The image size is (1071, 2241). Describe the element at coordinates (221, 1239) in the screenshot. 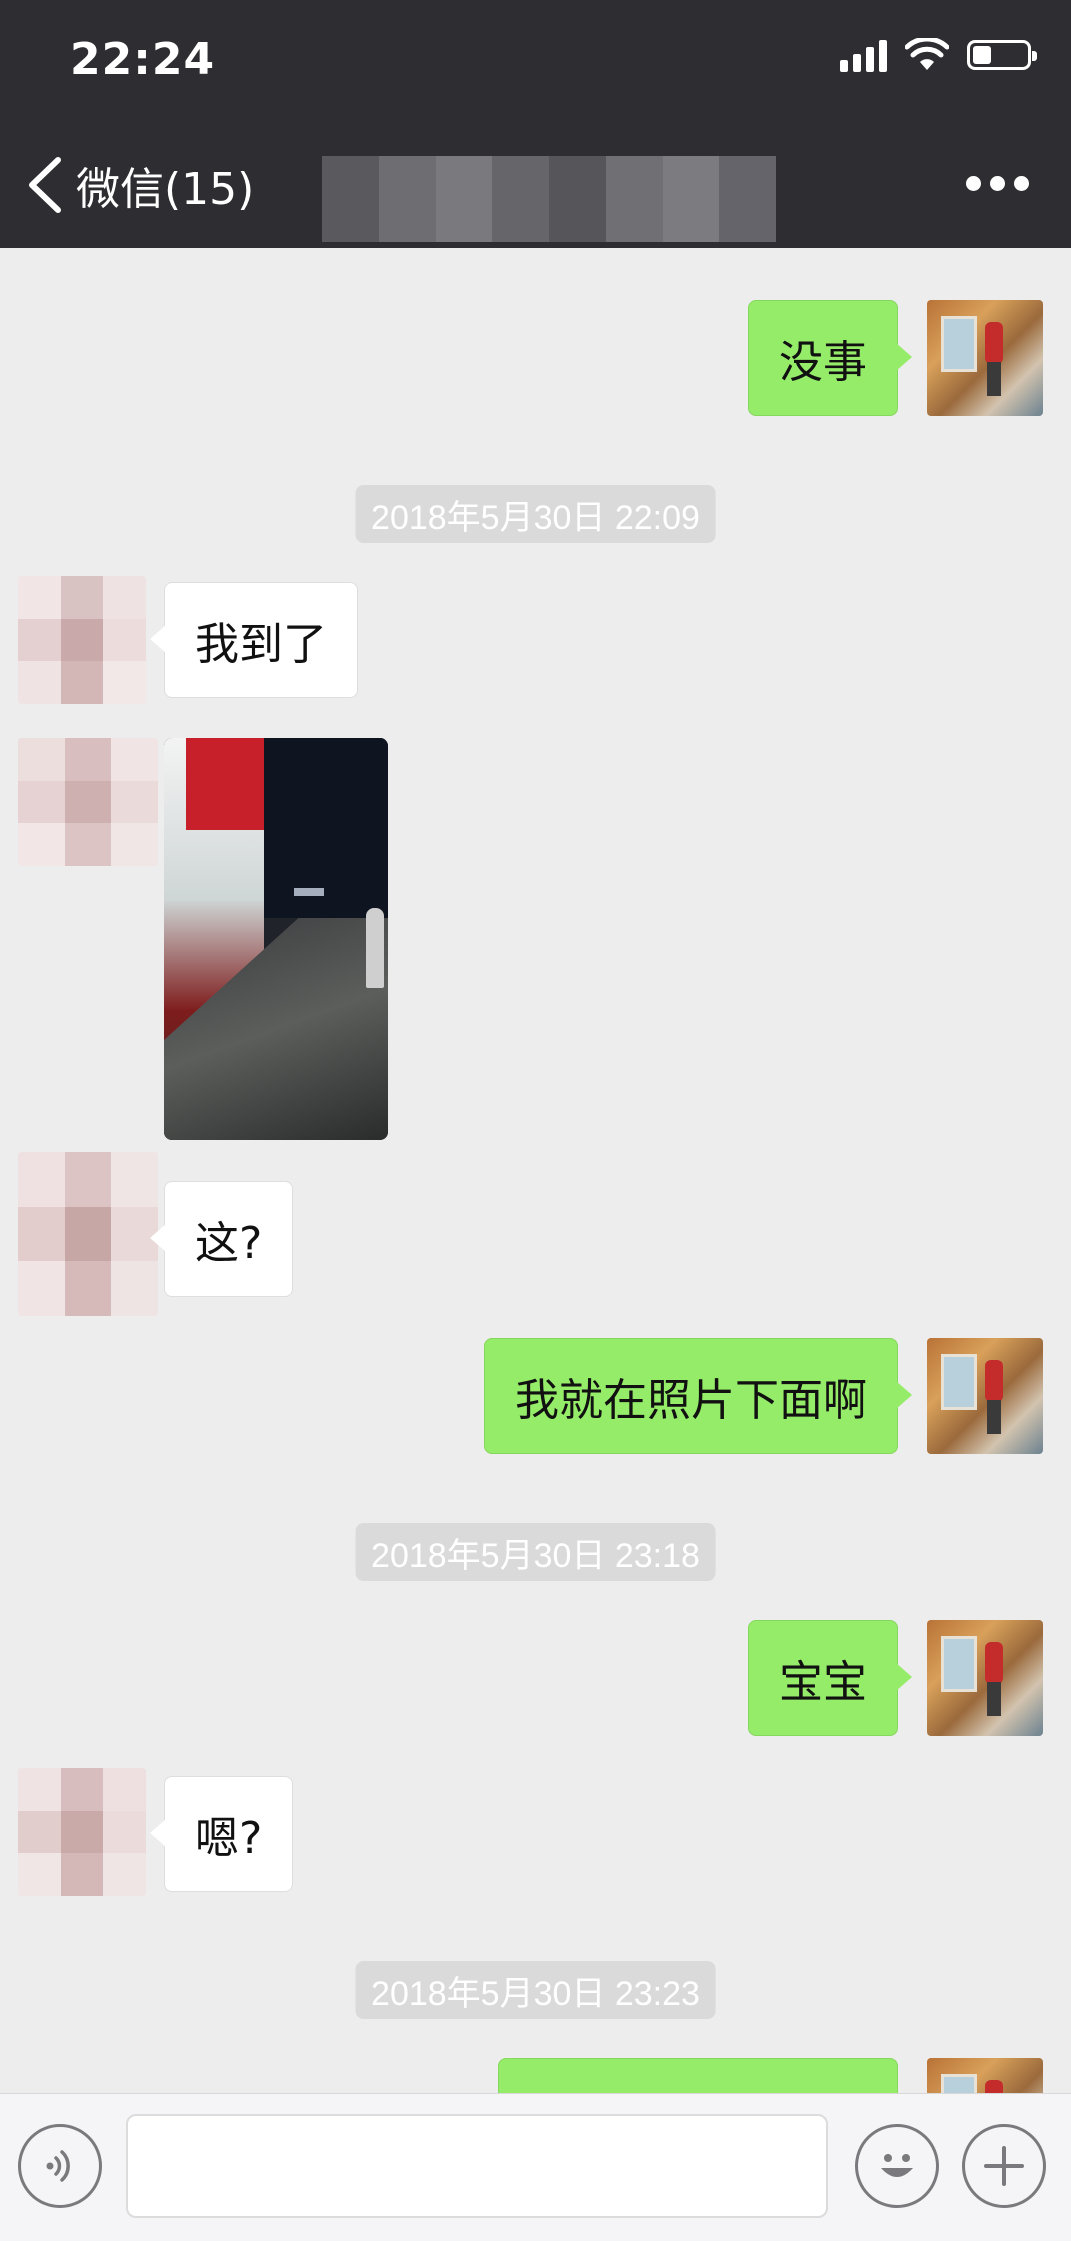

I see `message-bubble-incoming: 这?` at that location.